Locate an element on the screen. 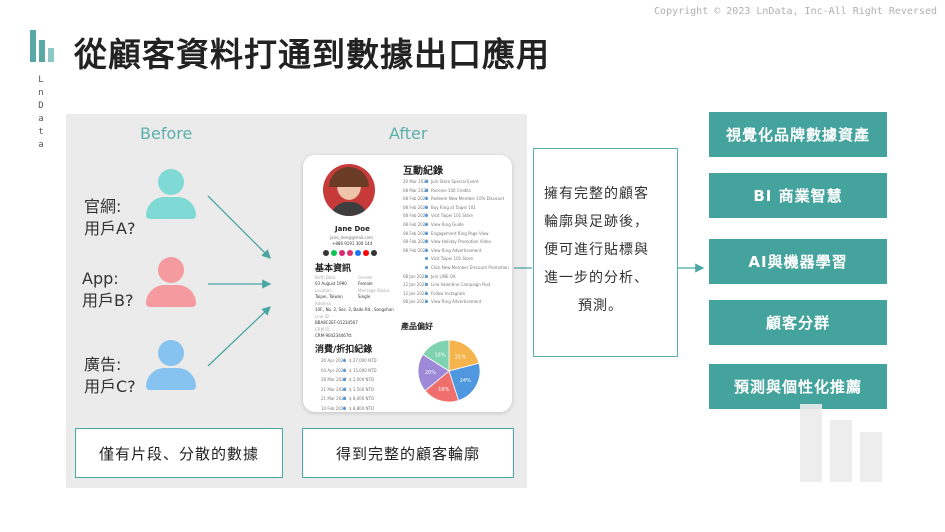  interaction-event: Join Store Special Event is located at coordinates (455, 181).